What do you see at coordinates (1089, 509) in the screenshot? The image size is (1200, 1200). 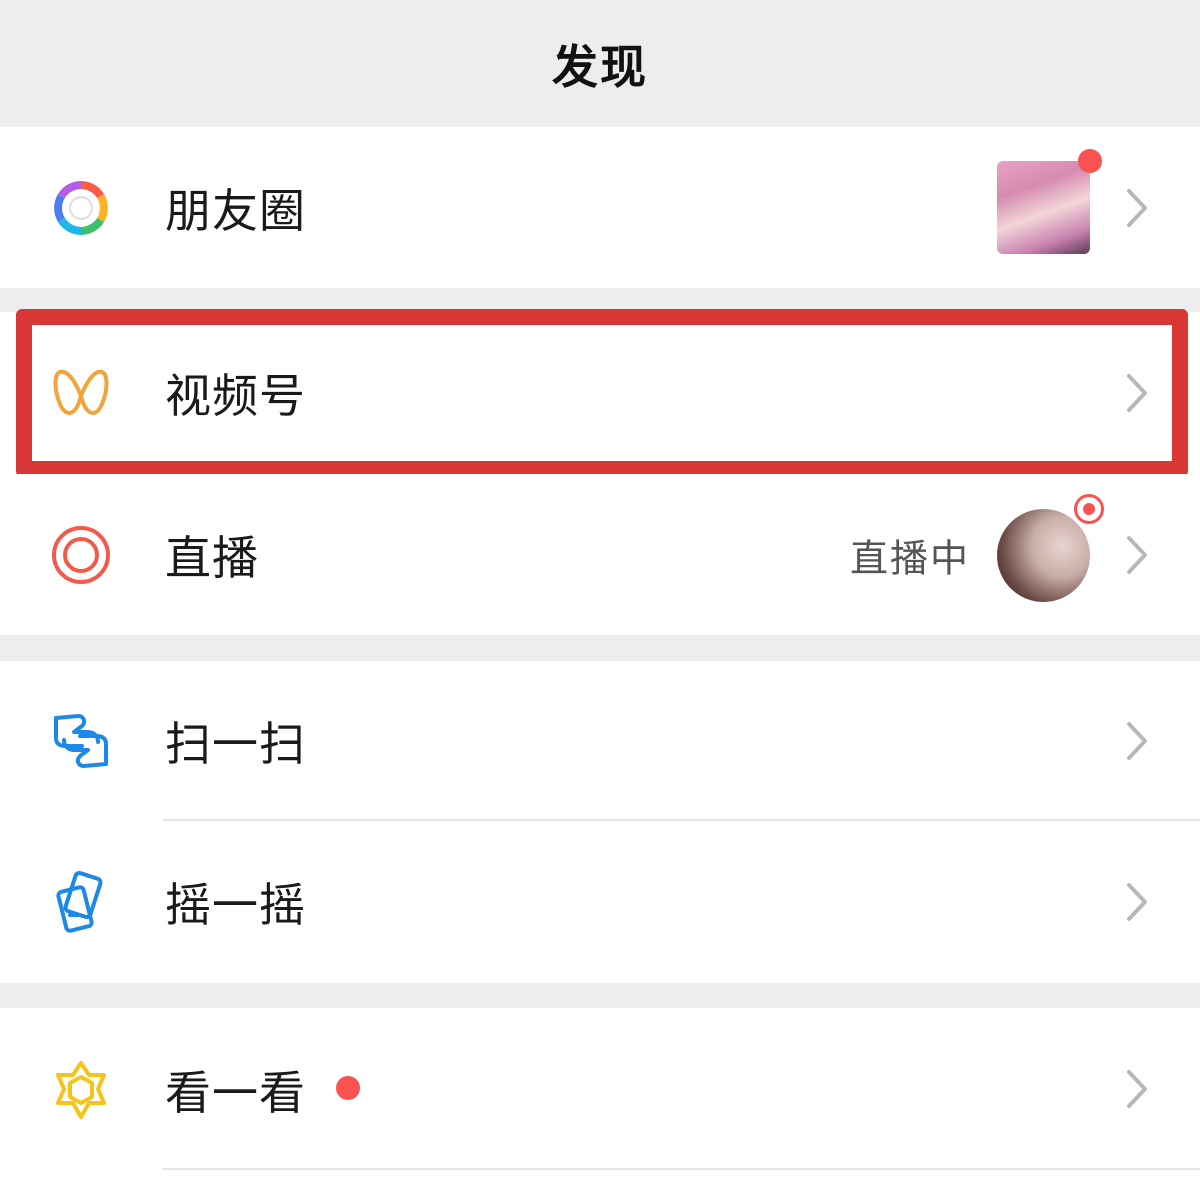 I see `live-indicator-badge` at bounding box center [1089, 509].